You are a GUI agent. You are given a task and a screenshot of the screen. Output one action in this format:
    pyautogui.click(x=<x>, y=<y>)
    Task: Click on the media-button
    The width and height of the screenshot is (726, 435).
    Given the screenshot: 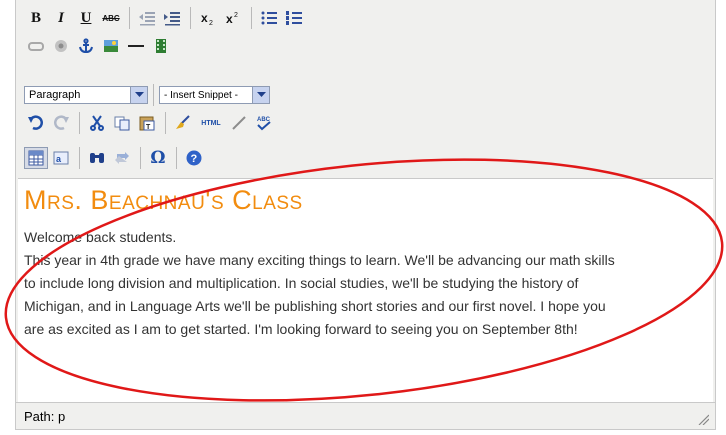 What is the action you would take?
    pyautogui.click(x=161, y=46)
    